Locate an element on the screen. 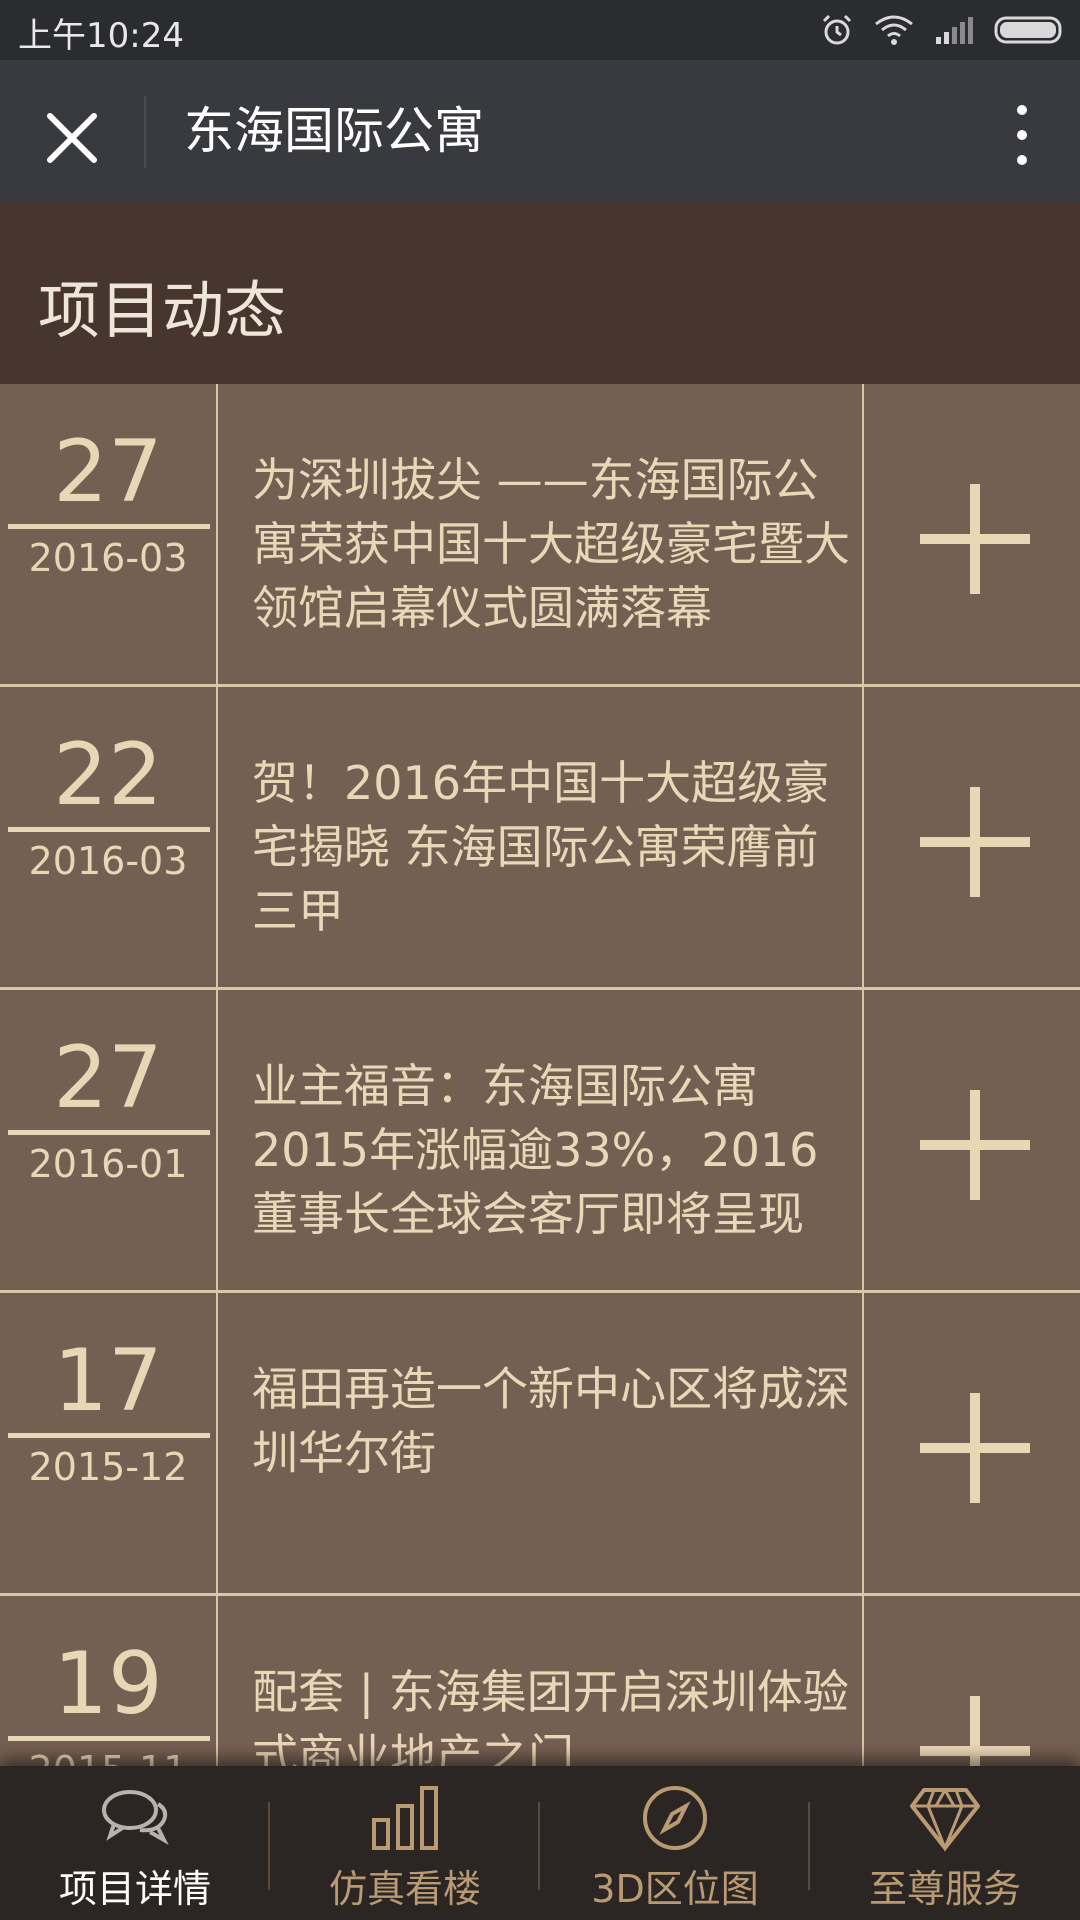  bar-chart-icon is located at coordinates (405, 1818).